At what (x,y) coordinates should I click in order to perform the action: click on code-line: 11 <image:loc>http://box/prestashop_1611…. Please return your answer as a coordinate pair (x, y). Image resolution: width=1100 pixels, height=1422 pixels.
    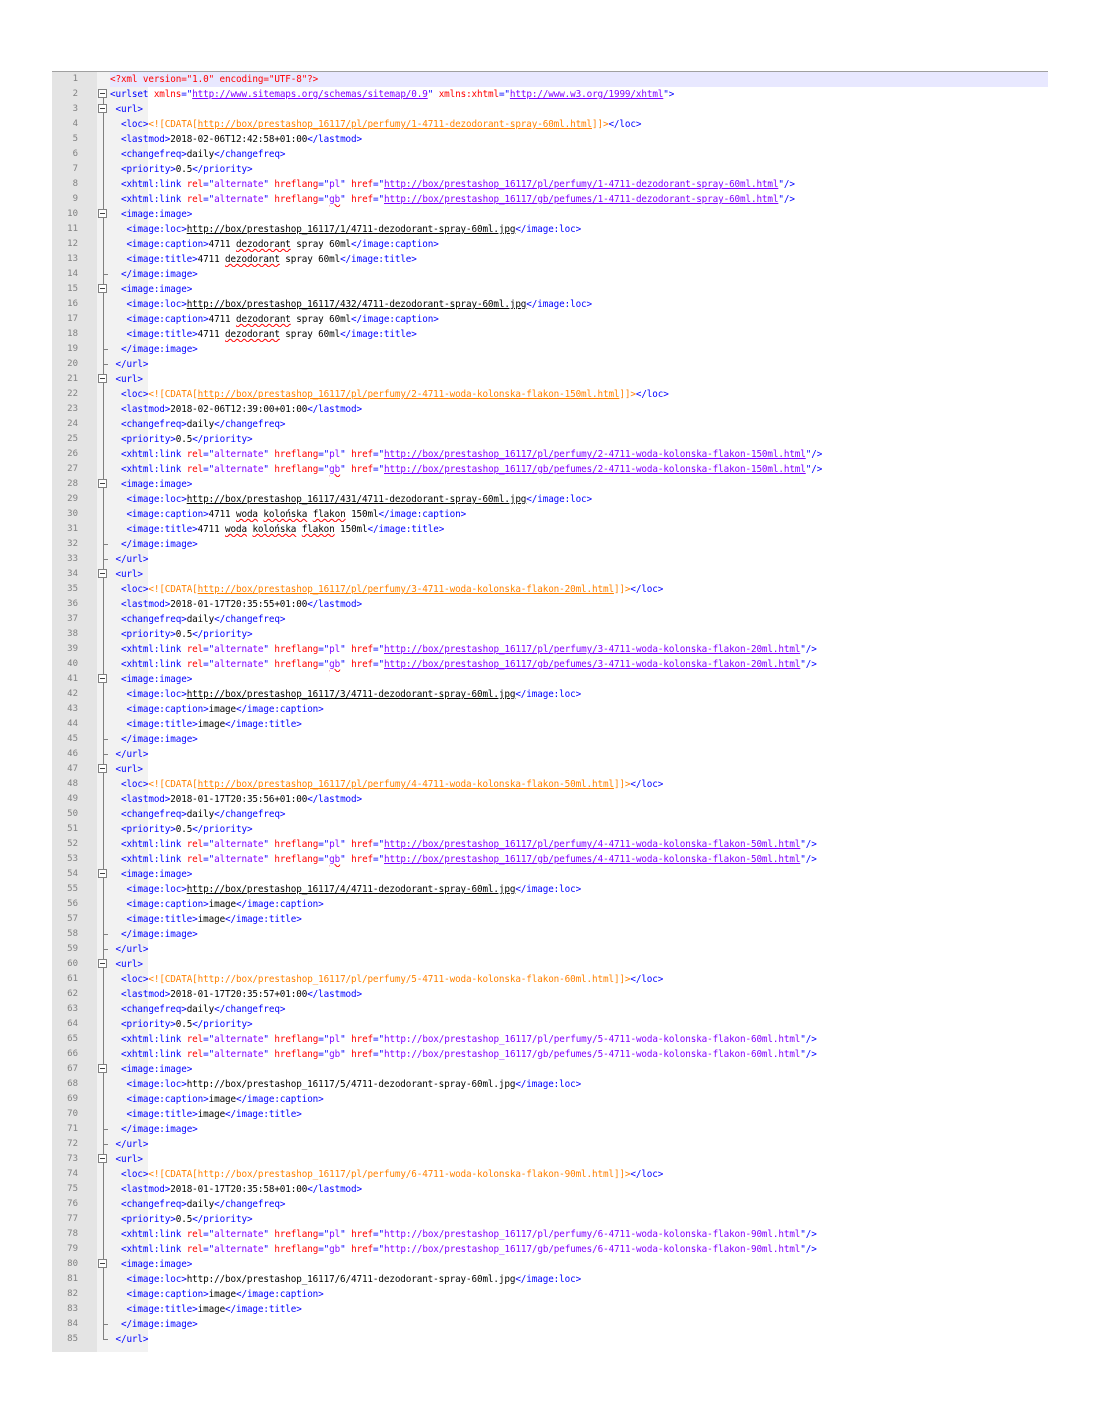
    Looking at the image, I should click on (550, 229).